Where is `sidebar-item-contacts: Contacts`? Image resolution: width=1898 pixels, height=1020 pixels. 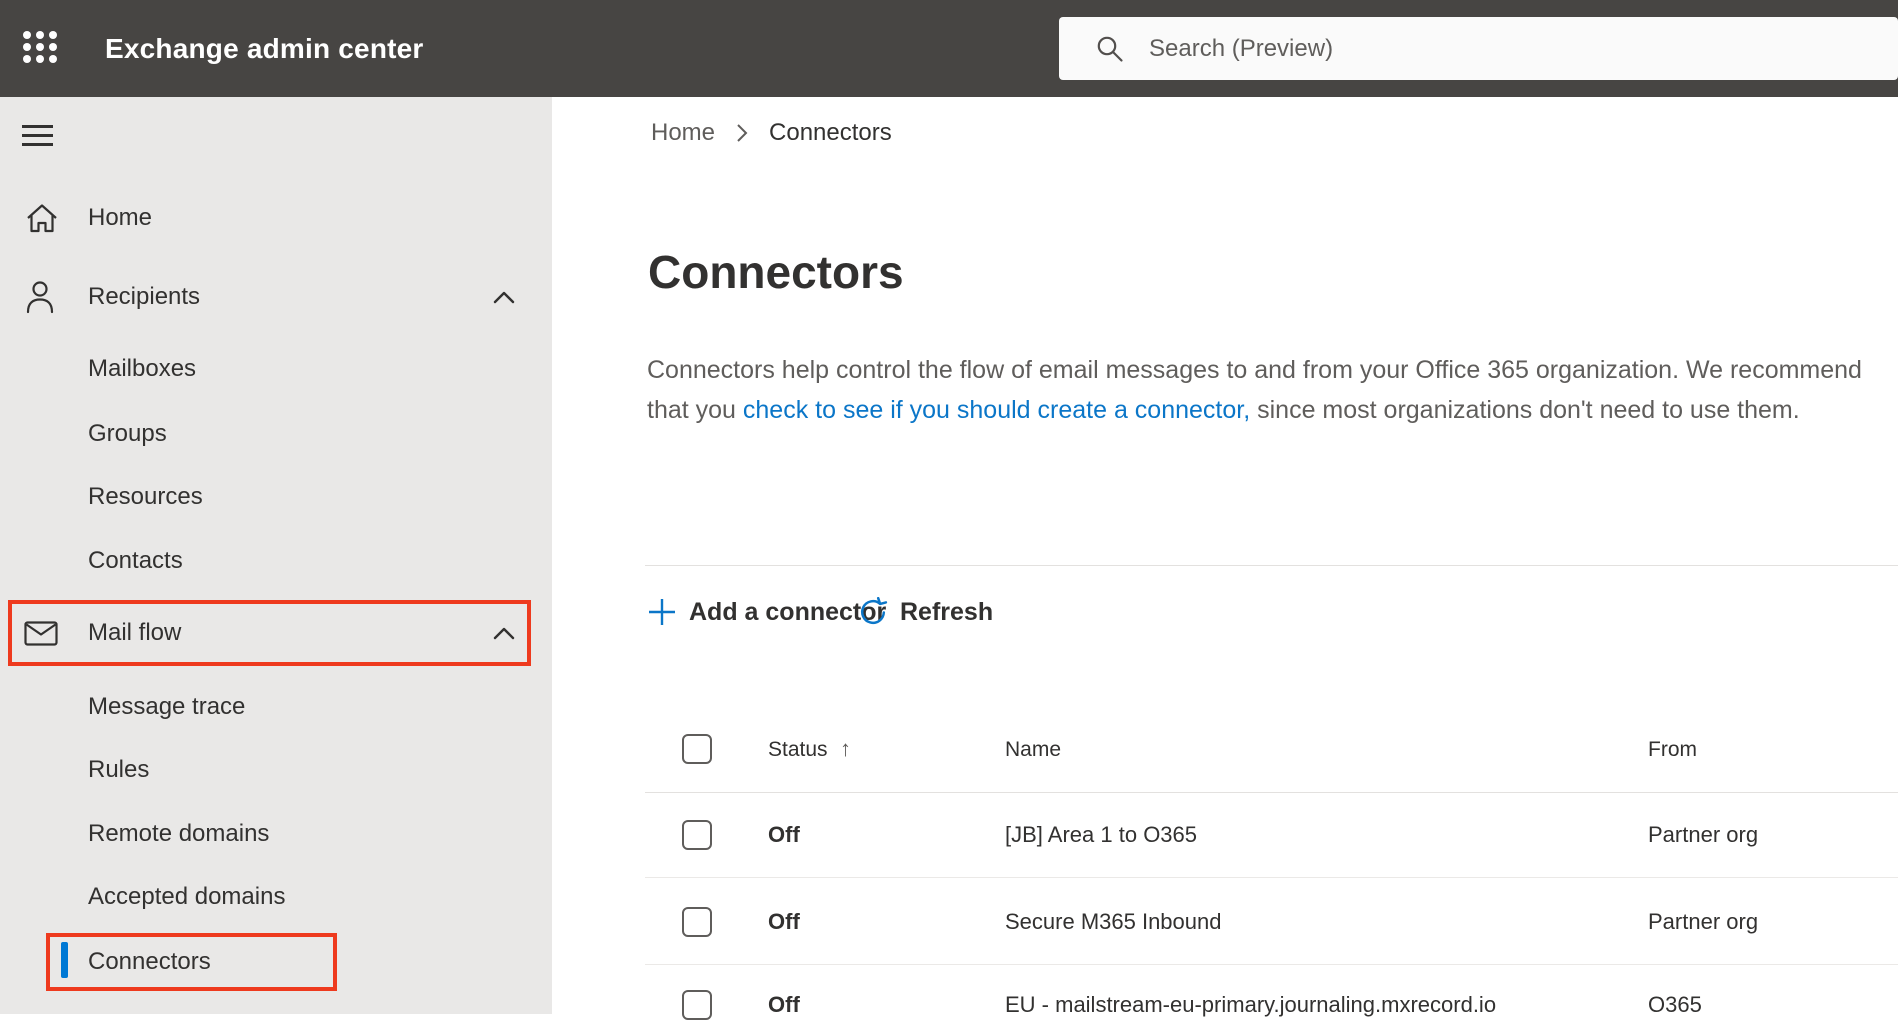
sidebar-item-contacts: Contacts is located at coordinates (276, 561).